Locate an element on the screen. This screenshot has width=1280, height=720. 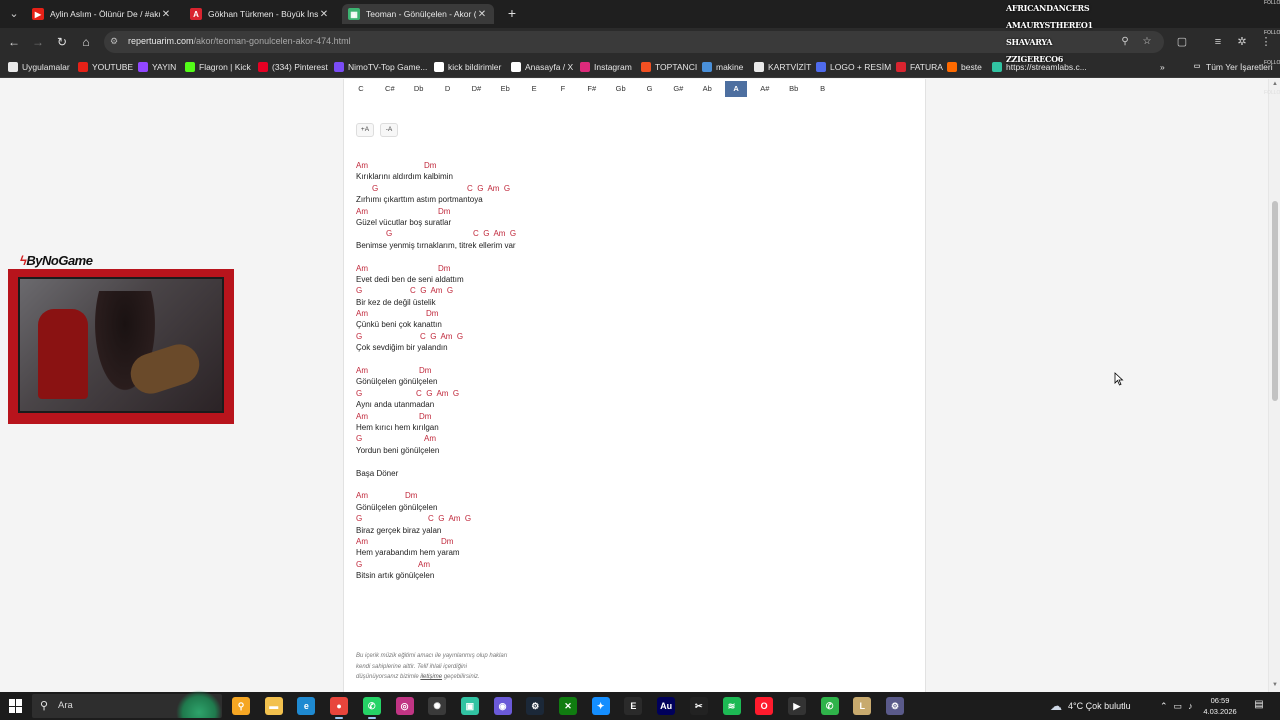
chrome-icon: ● is located at coordinates (339, 708).